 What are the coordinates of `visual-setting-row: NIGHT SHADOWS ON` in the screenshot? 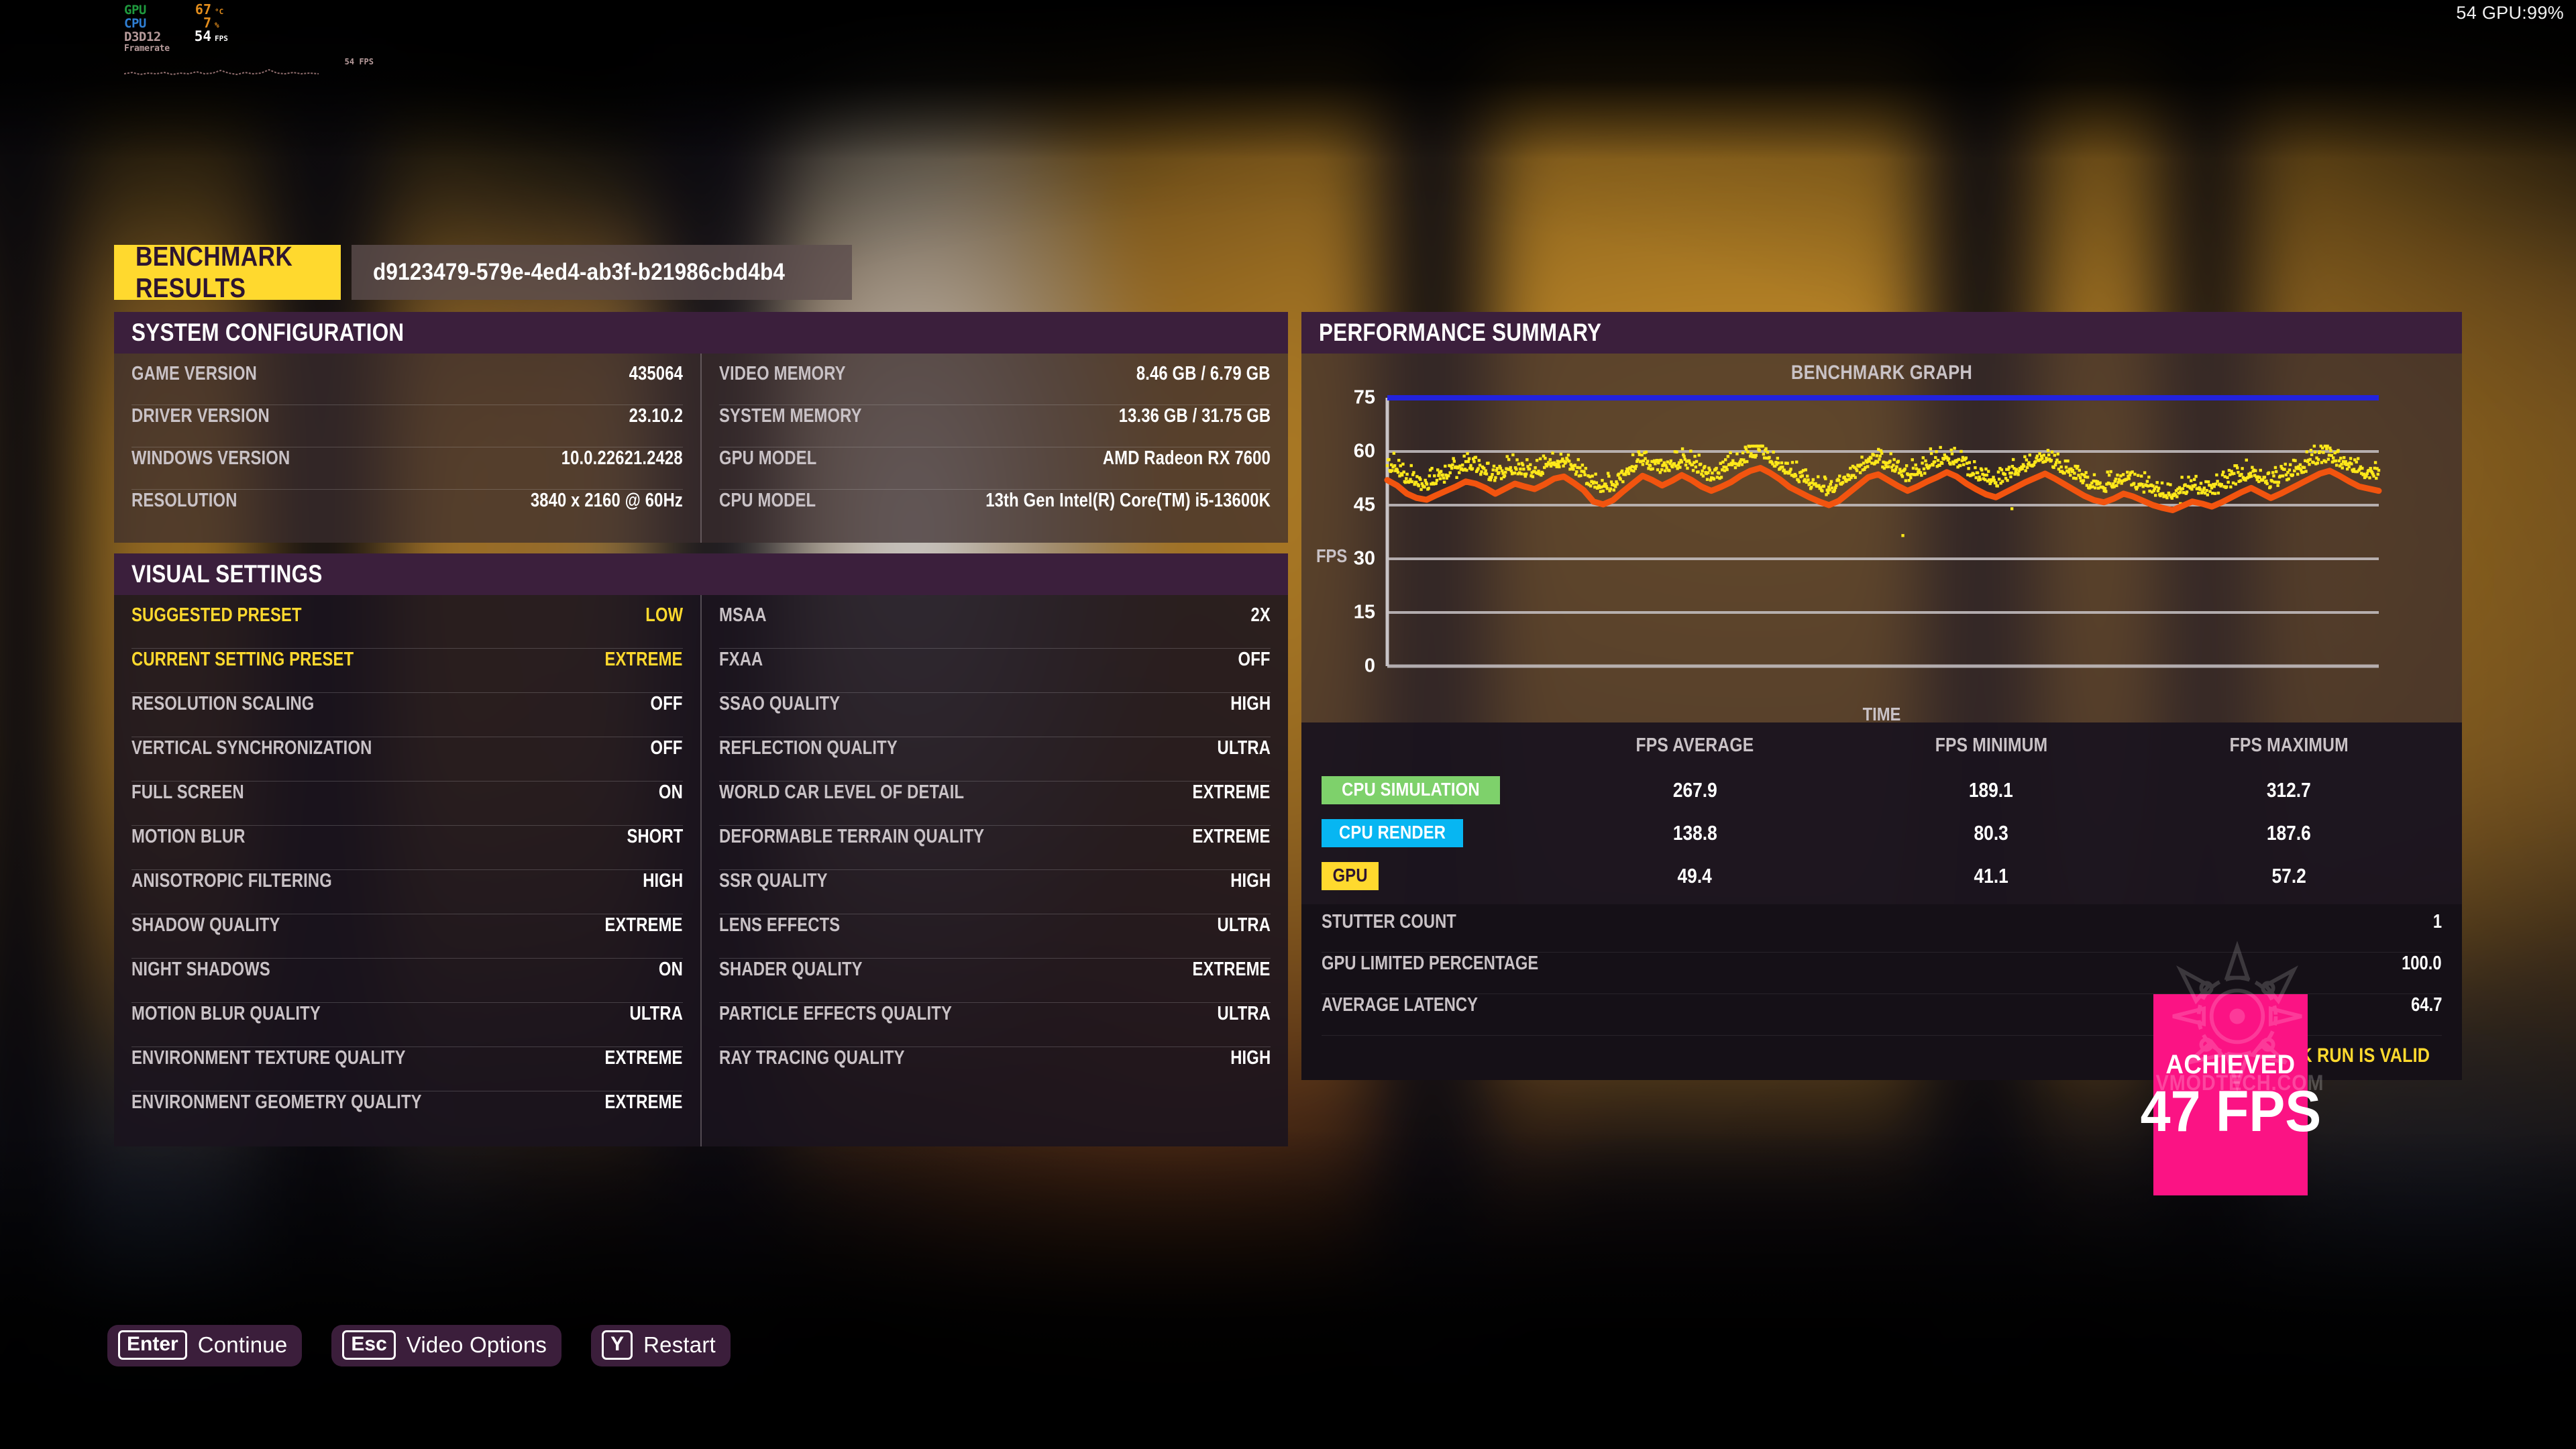 It's located at (407, 981).